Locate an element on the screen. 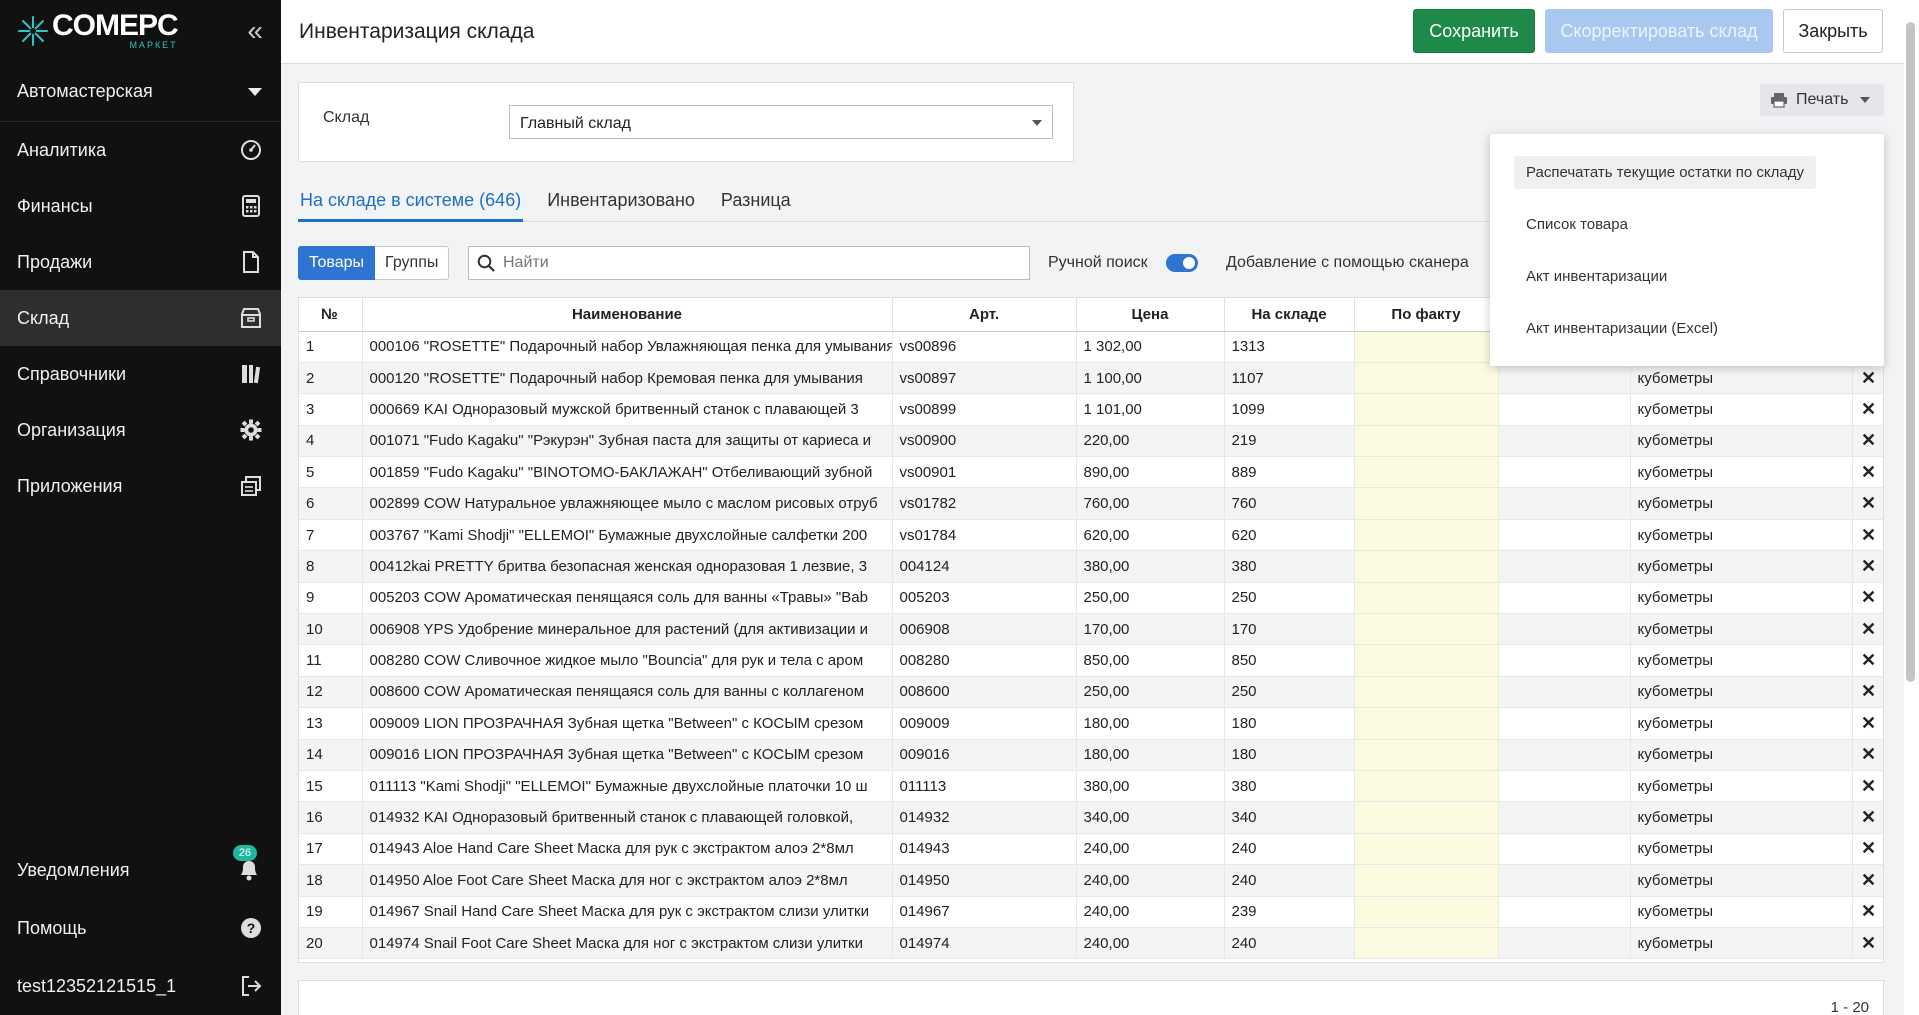 This screenshot has width=1919, height=1015. groups-button: Группы is located at coordinates (412, 263).